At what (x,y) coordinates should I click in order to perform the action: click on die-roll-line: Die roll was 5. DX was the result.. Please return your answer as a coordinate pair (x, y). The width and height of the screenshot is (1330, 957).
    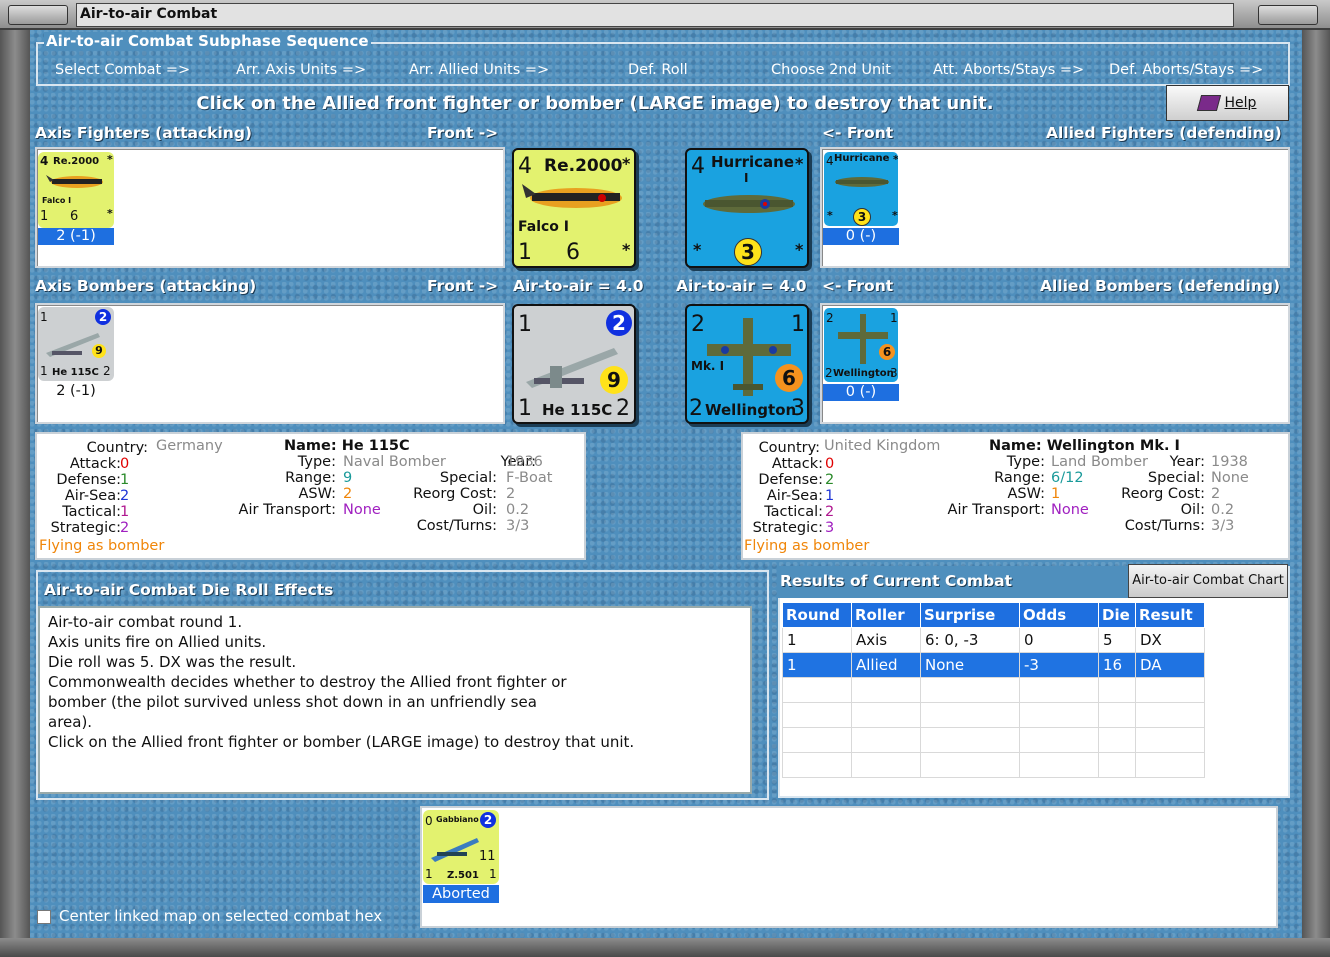
    Looking at the image, I should click on (172, 662).